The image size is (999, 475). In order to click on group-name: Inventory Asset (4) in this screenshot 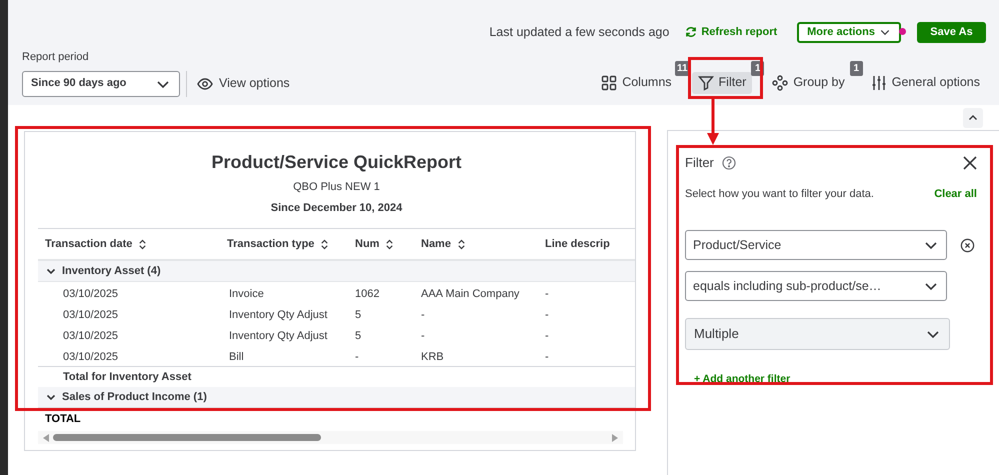, I will do `click(111, 271)`.